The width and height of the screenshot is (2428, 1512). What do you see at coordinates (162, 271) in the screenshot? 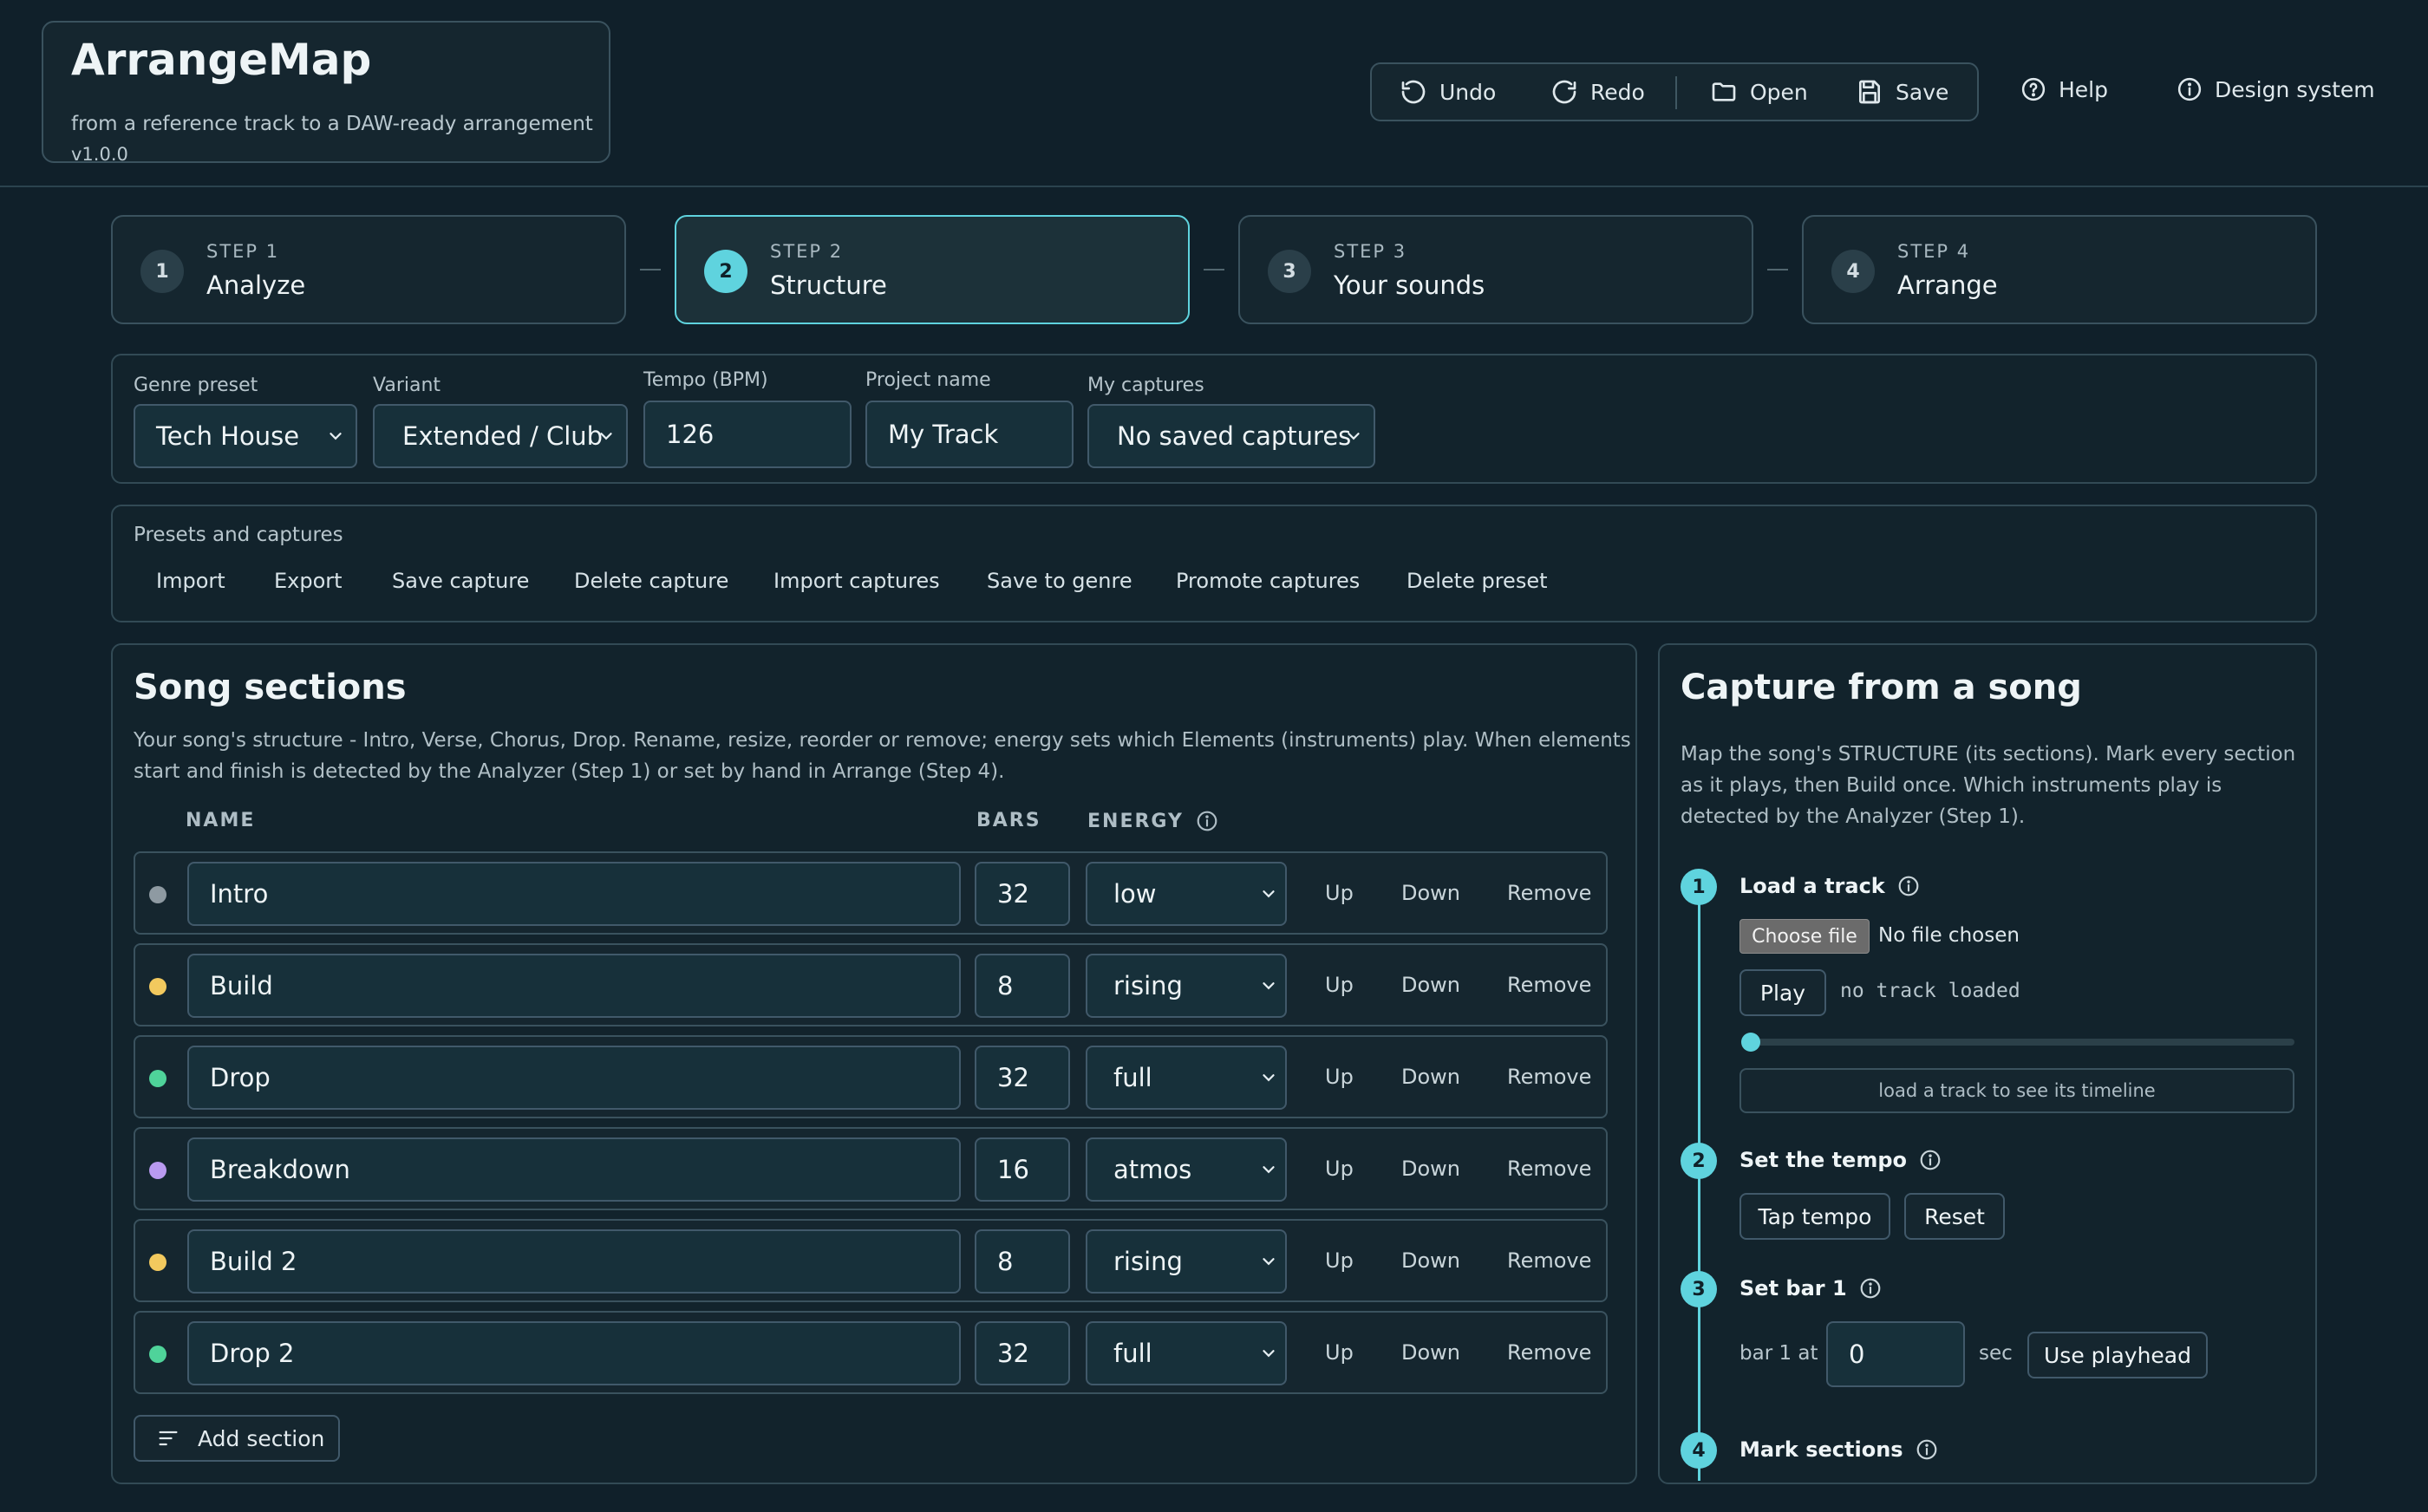
I see `step-number: 1` at bounding box center [162, 271].